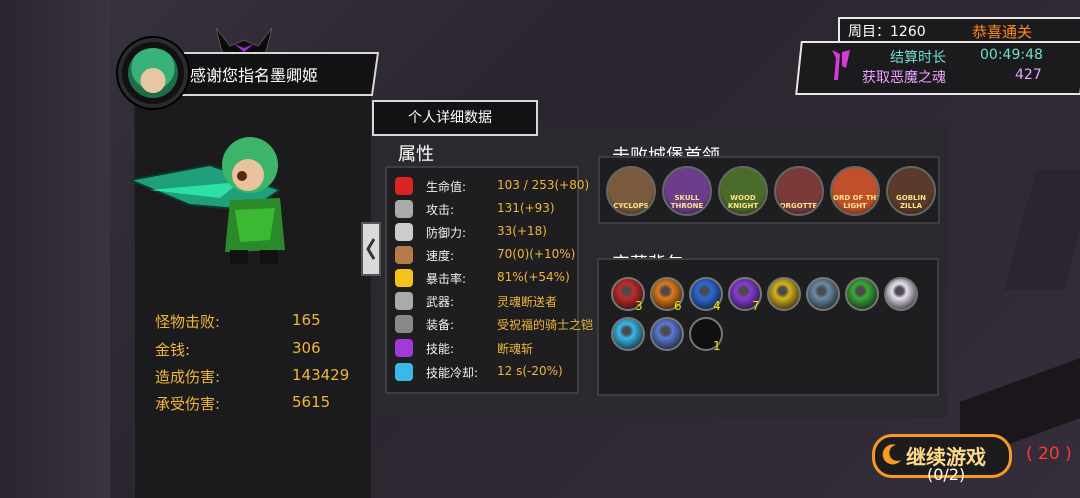  Describe the element at coordinates (768, 327) in the screenshot. I see `treasure-box` at that location.